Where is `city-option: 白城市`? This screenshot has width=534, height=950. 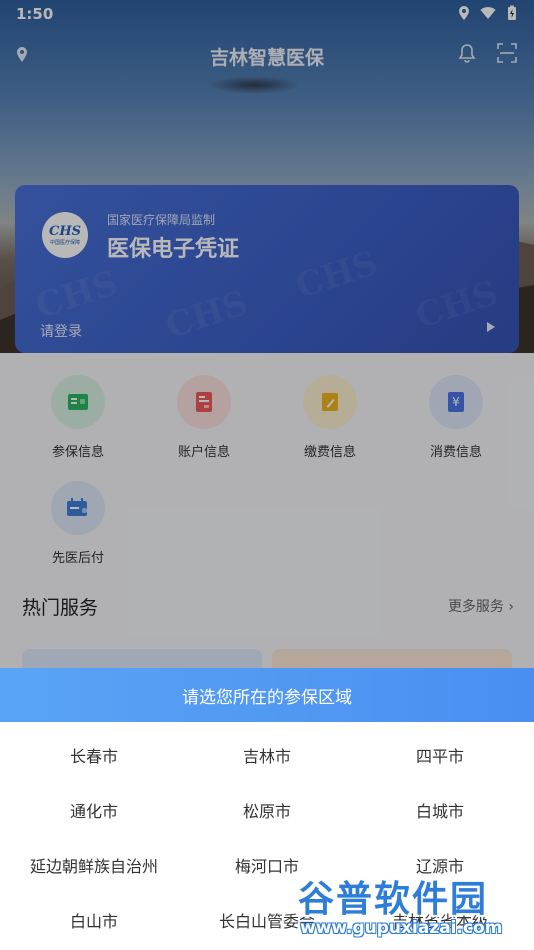 city-option: 白城市 is located at coordinates (440, 810).